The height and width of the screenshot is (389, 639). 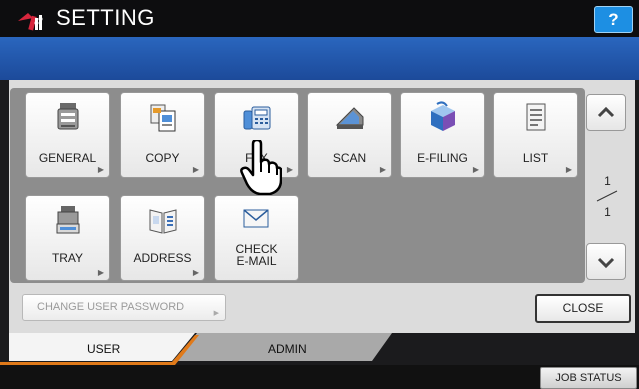 What do you see at coordinates (162, 238) in the screenshot?
I see `address-button: ADDRESS ▶` at bounding box center [162, 238].